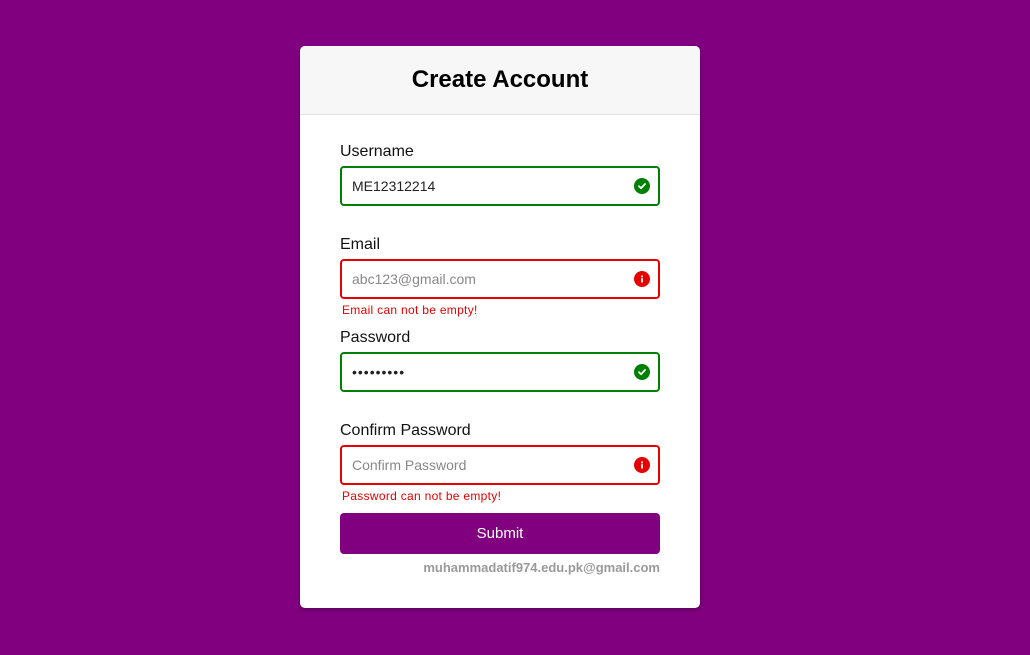  I want to click on password-form-control: Password, so click(500, 376).